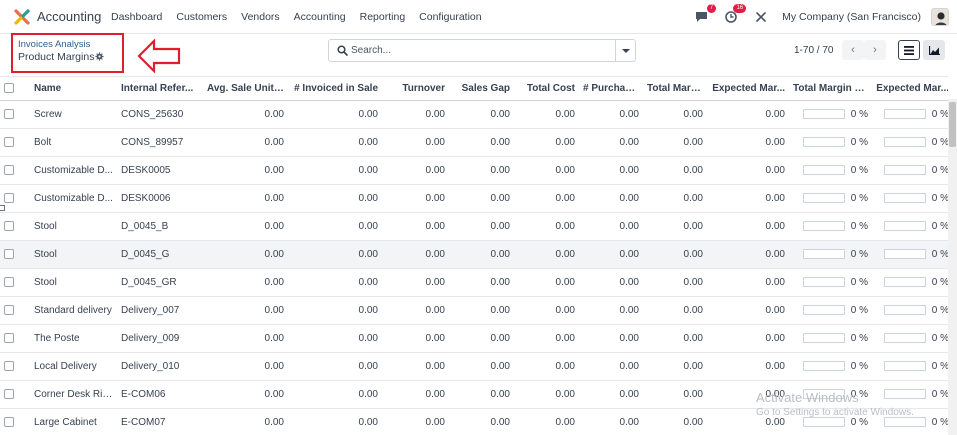  What do you see at coordinates (546, 89) in the screenshot?
I see `column-header-total-cost: Total Cost` at bounding box center [546, 89].